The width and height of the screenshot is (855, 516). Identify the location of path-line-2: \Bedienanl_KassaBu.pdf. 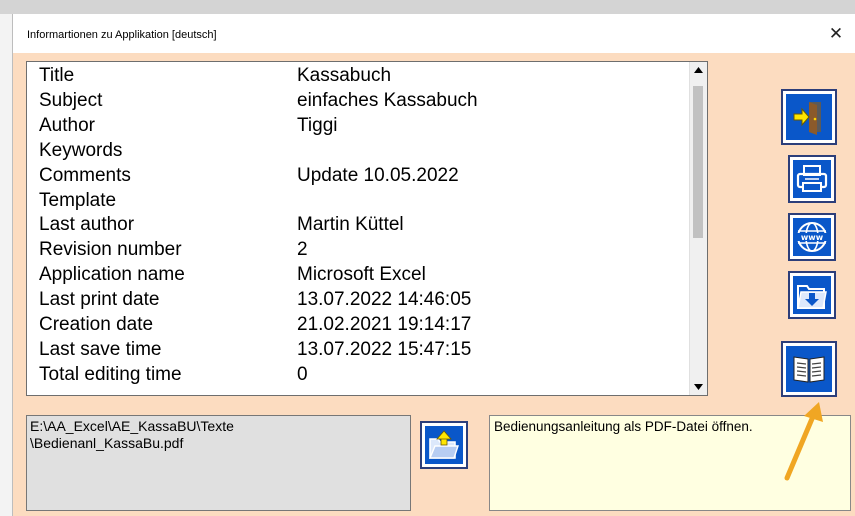
(107, 443).